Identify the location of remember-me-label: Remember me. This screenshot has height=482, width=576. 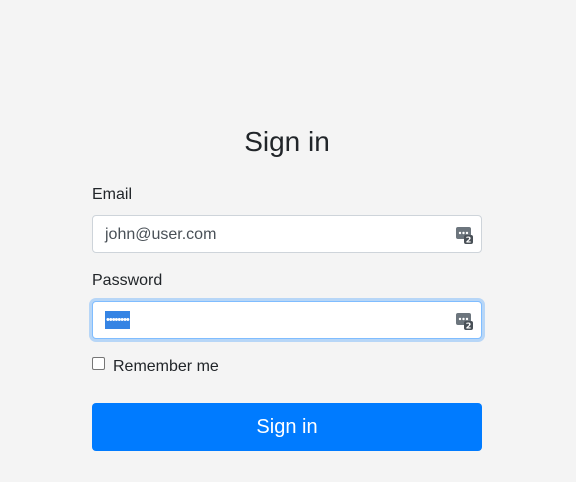
(166, 367).